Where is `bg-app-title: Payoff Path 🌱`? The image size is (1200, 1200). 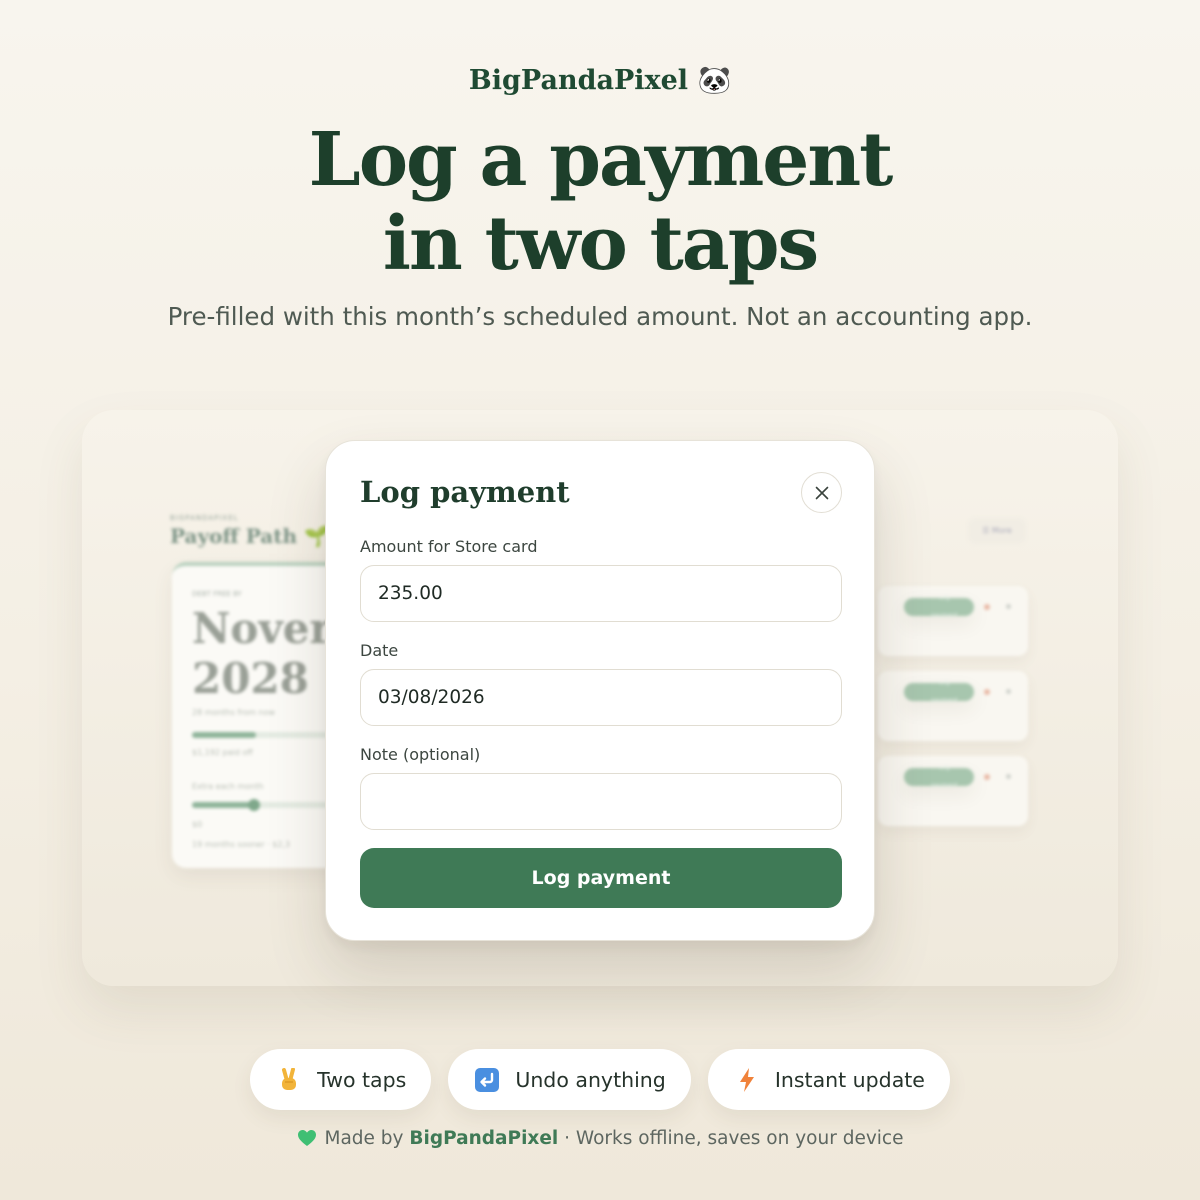
bg-app-title: Payoff Path 🌱 is located at coordinates (249, 536).